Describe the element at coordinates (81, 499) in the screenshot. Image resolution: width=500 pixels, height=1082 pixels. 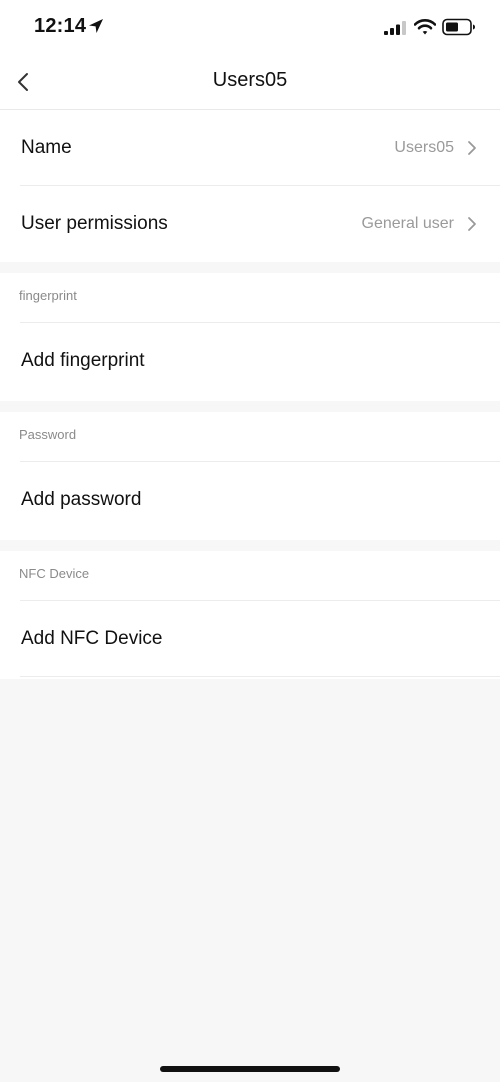
I see `add-password-label: Add password` at that location.